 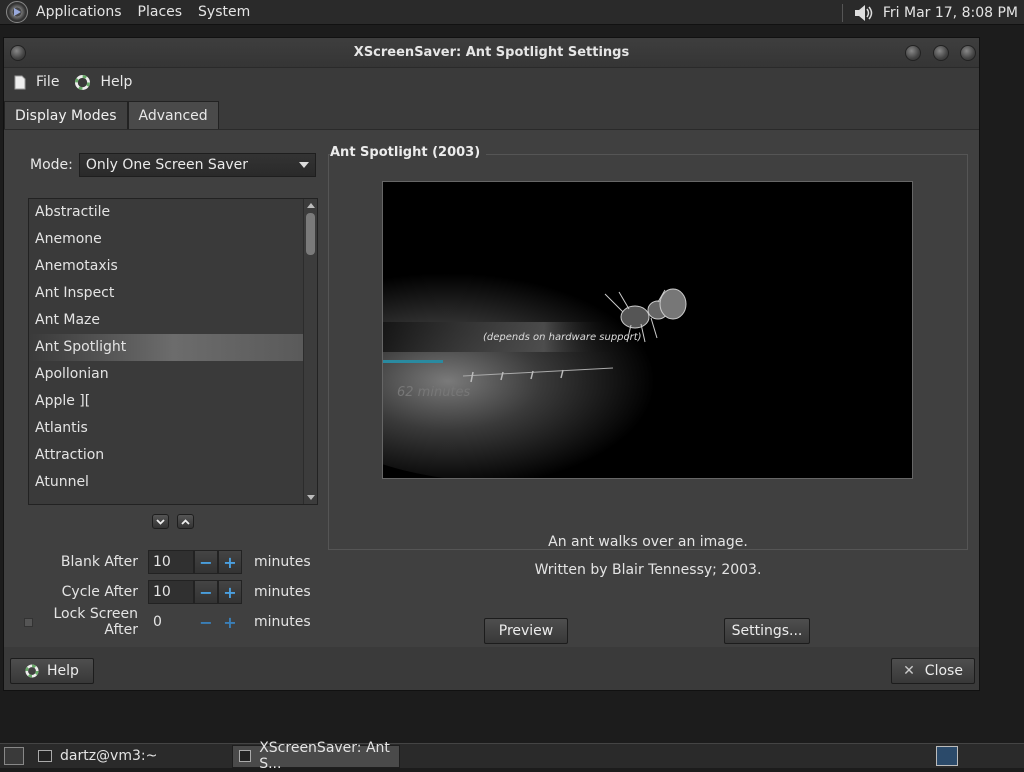 I want to click on task-terminal-label: dartz@vm3:~, so click(x=109, y=756).